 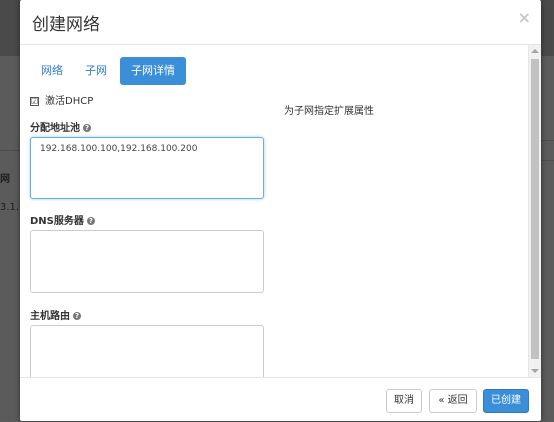 What do you see at coordinates (150, 219) in the screenshot?
I see `dns-servers-label: DNS服务器?` at bounding box center [150, 219].